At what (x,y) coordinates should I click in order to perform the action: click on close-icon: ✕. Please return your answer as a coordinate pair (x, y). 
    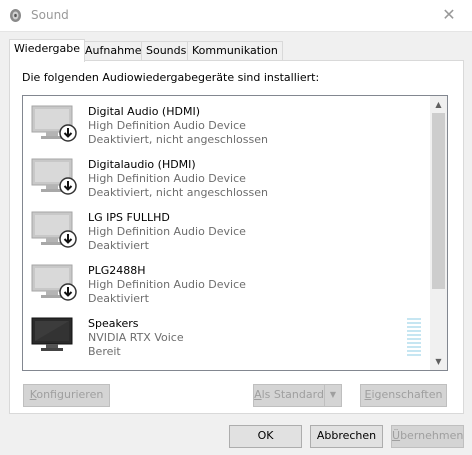
    Looking at the image, I should click on (449, 14).